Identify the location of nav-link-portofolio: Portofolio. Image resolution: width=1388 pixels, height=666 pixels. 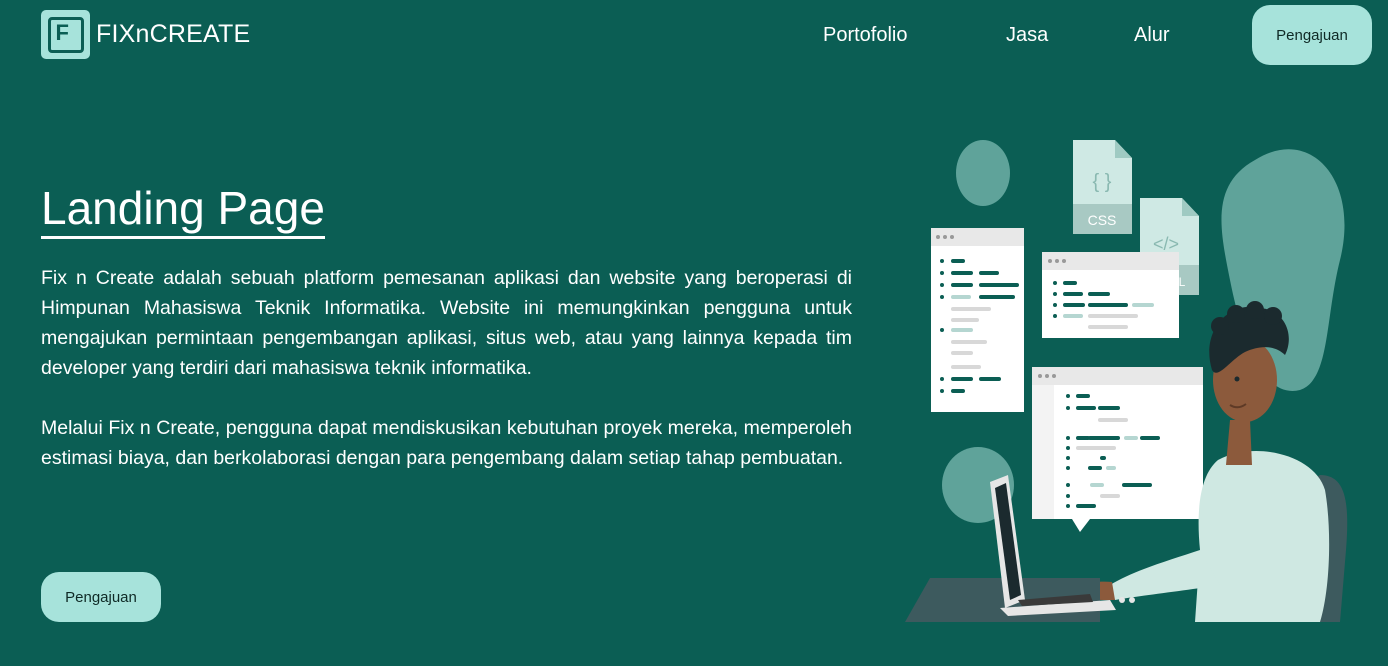
(865, 35).